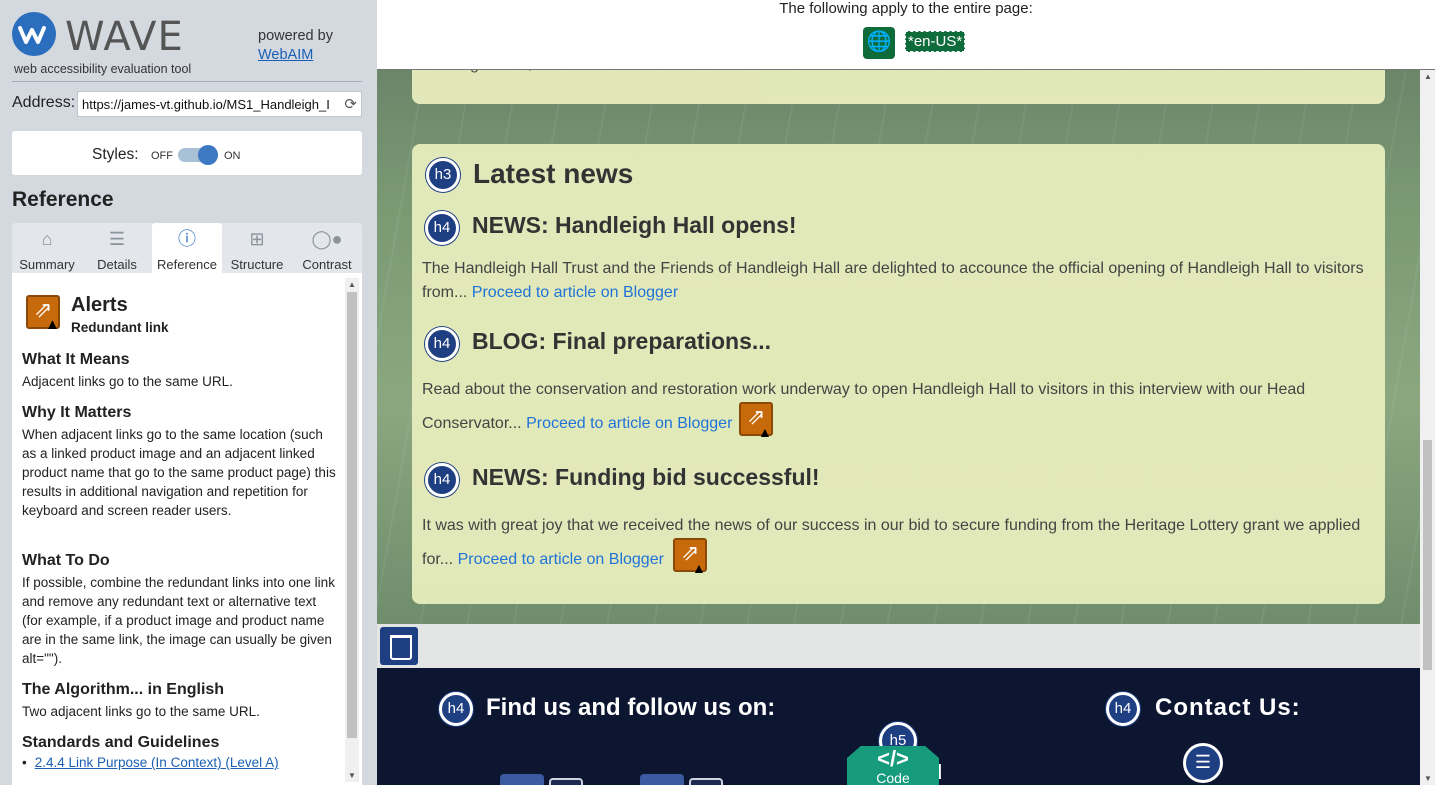  I want to click on tab-label: Details, so click(117, 264).